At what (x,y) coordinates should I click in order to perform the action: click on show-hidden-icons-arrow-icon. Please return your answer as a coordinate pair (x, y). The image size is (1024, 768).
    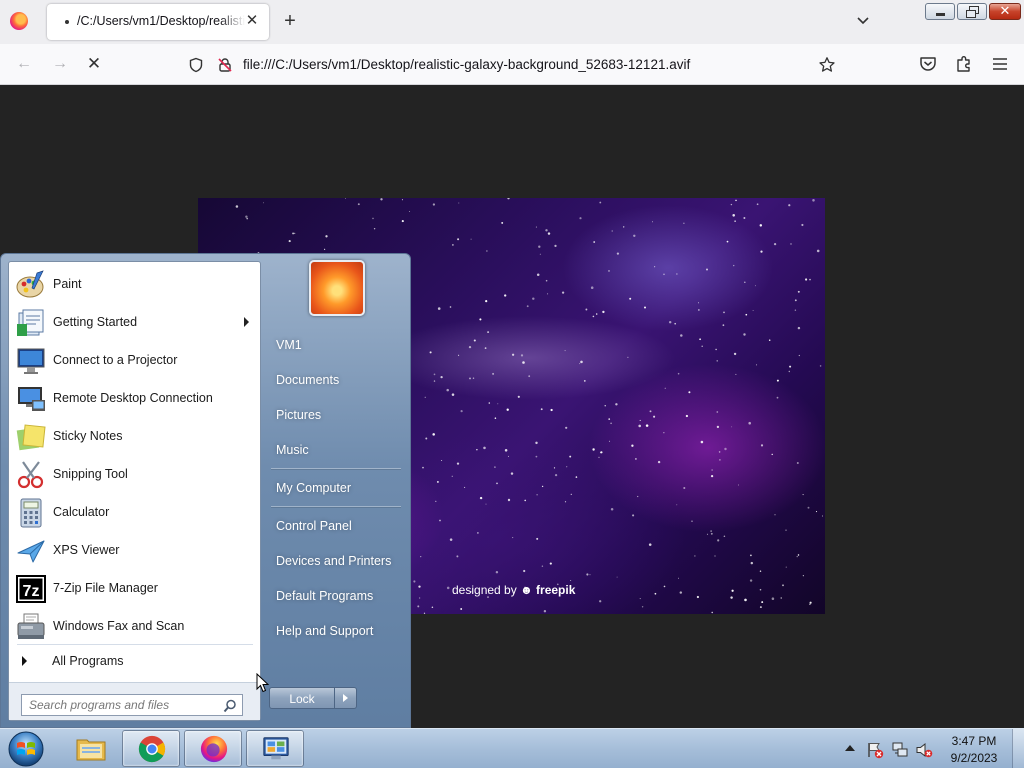
    Looking at the image, I should click on (850, 748).